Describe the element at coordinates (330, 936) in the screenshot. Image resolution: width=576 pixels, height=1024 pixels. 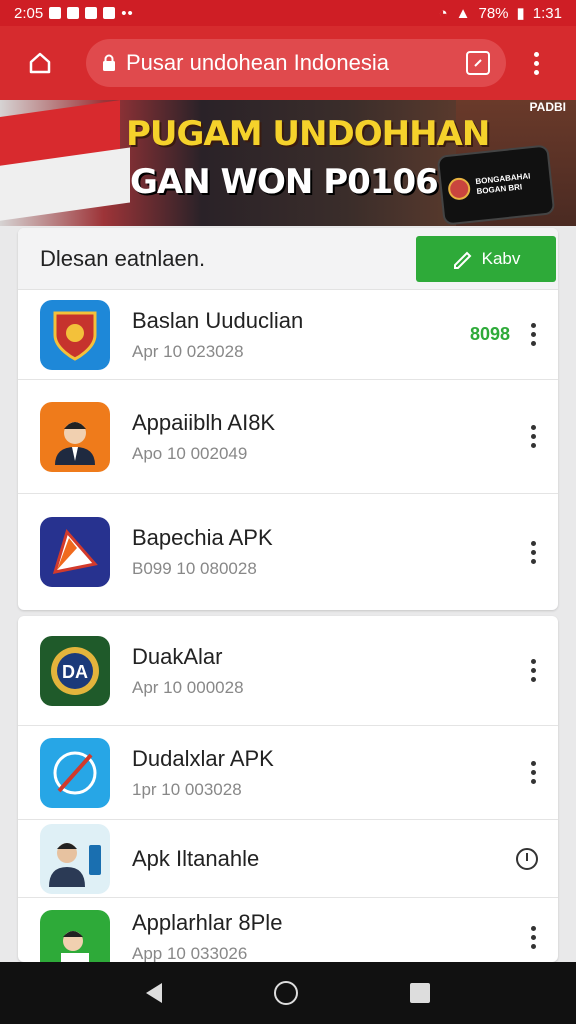
I see `list-item-text: Applarhlar 8Ple App 10 033026` at that location.